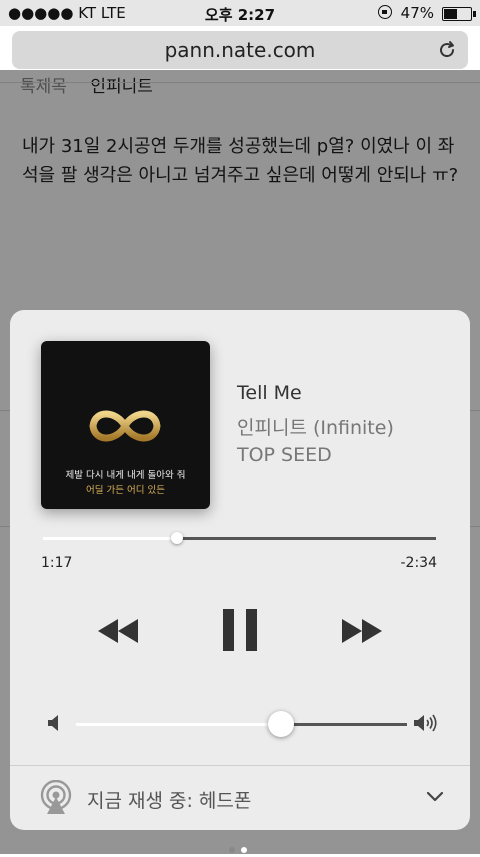 The image size is (480, 857). What do you see at coordinates (362, 631) in the screenshot?
I see `fast-forward-button` at bounding box center [362, 631].